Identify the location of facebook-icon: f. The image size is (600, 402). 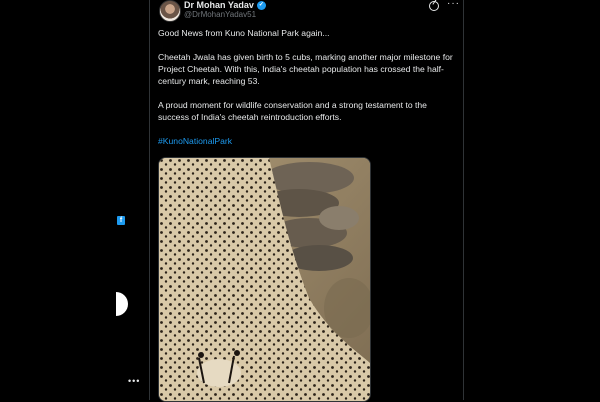
(121, 220).